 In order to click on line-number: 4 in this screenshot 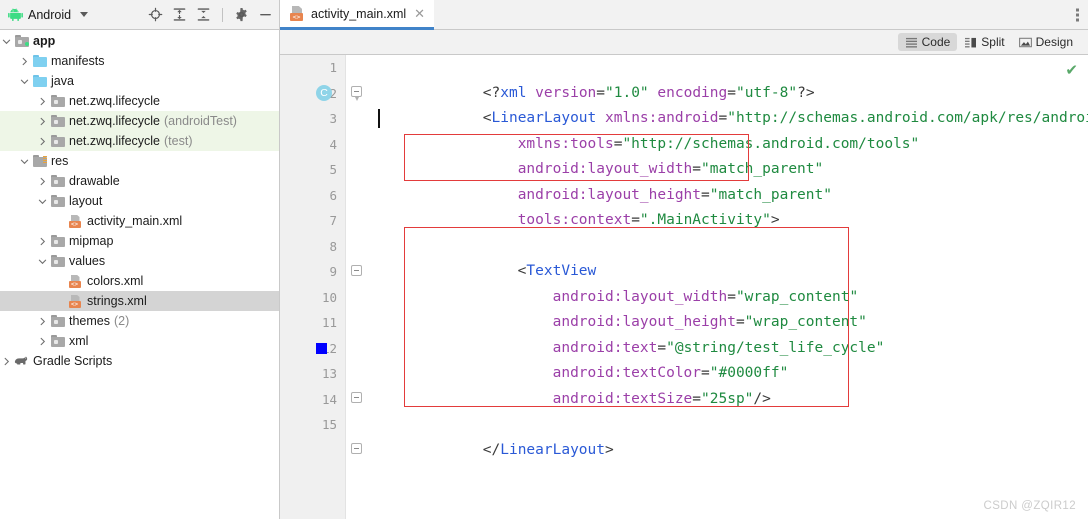, I will do `click(333, 144)`.